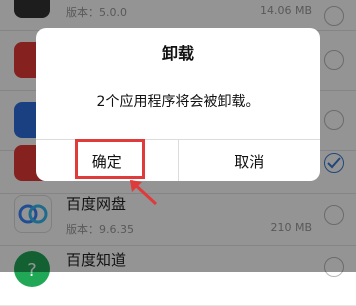 The width and height of the screenshot is (356, 306). I want to click on dialog-message: 2个应用程序将会被卸载。, so click(178, 102).